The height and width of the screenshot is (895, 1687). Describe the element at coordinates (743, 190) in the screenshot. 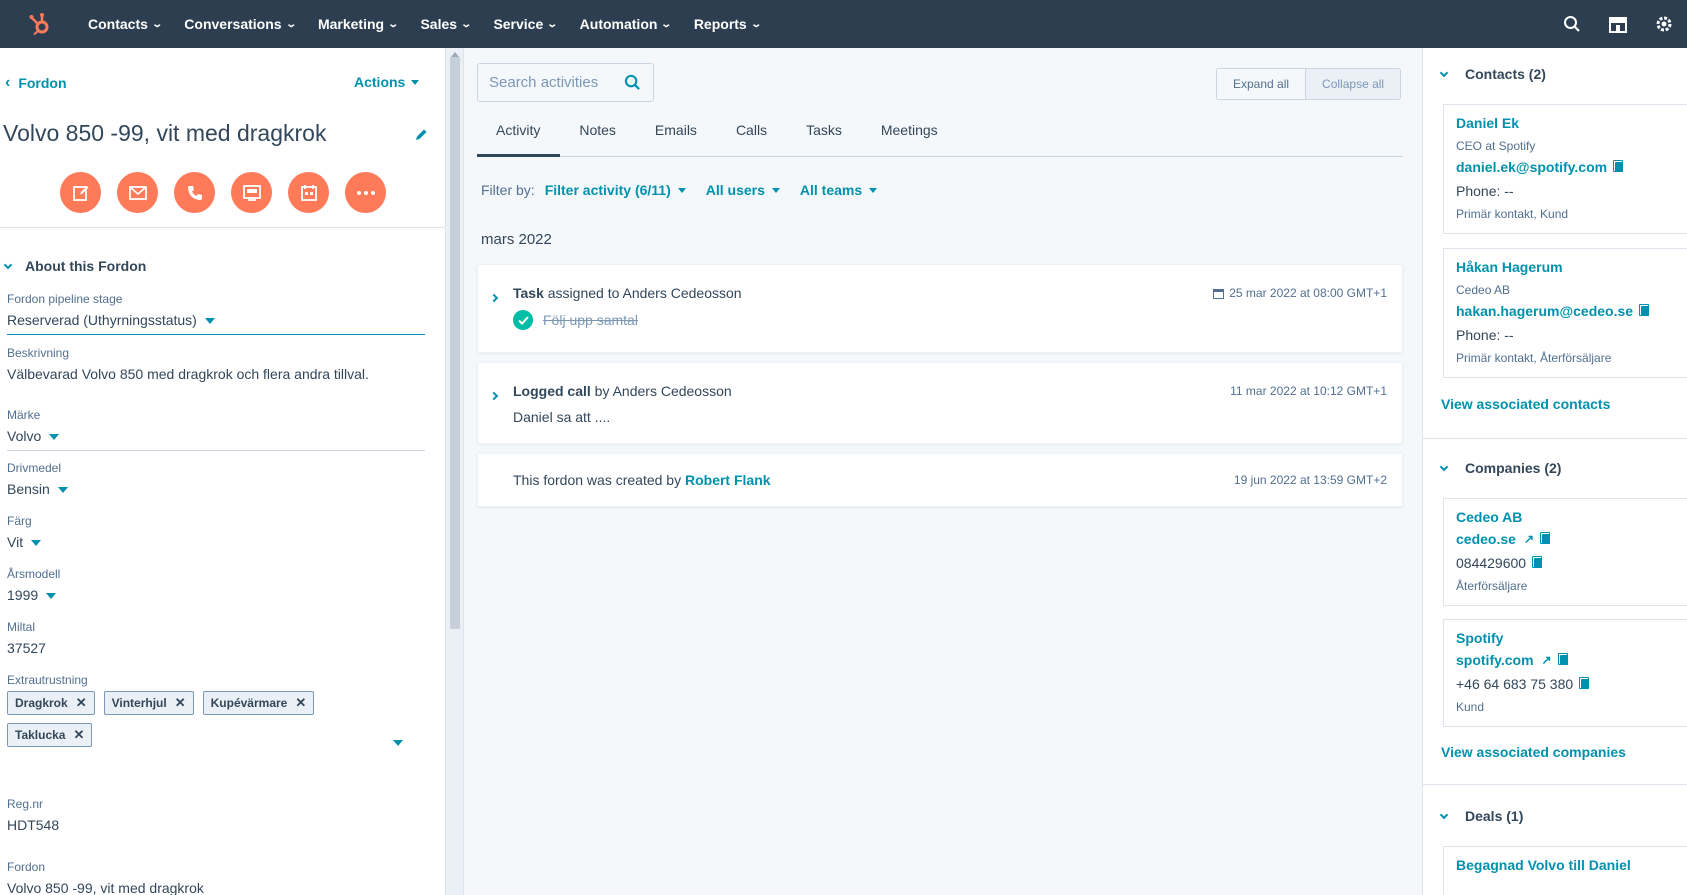

I see `all-users-dropdown: All users` at that location.